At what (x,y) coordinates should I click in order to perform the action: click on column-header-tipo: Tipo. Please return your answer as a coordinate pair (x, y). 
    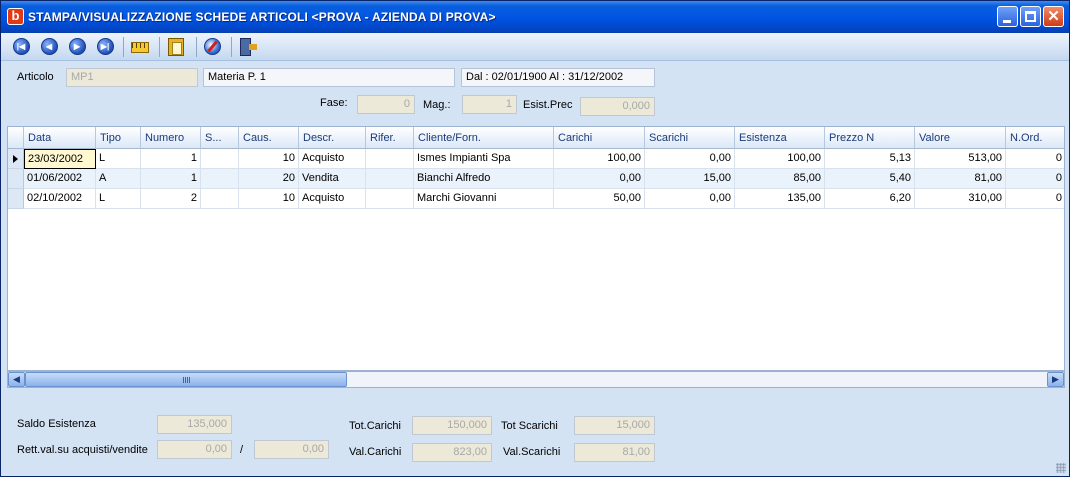
    Looking at the image, I should click on (118, 138).